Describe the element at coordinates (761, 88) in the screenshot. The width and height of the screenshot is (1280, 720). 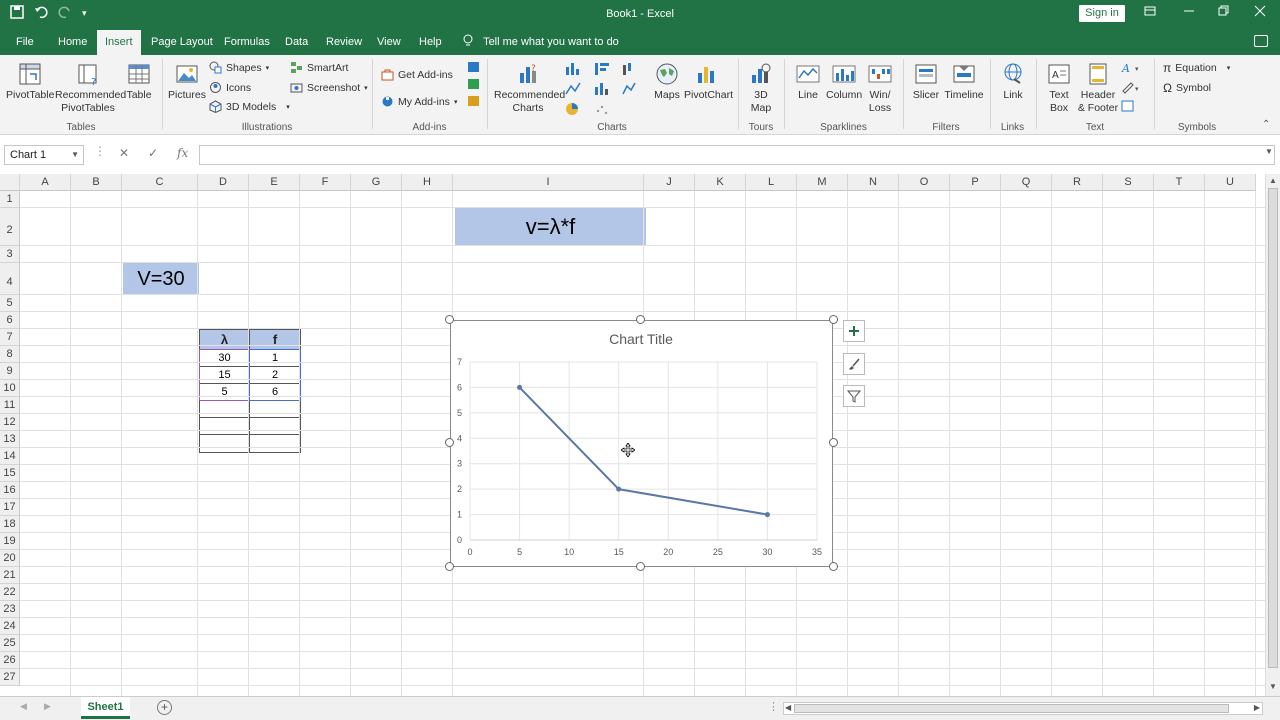
I see `3d-map-button: 3D Map` at that location.